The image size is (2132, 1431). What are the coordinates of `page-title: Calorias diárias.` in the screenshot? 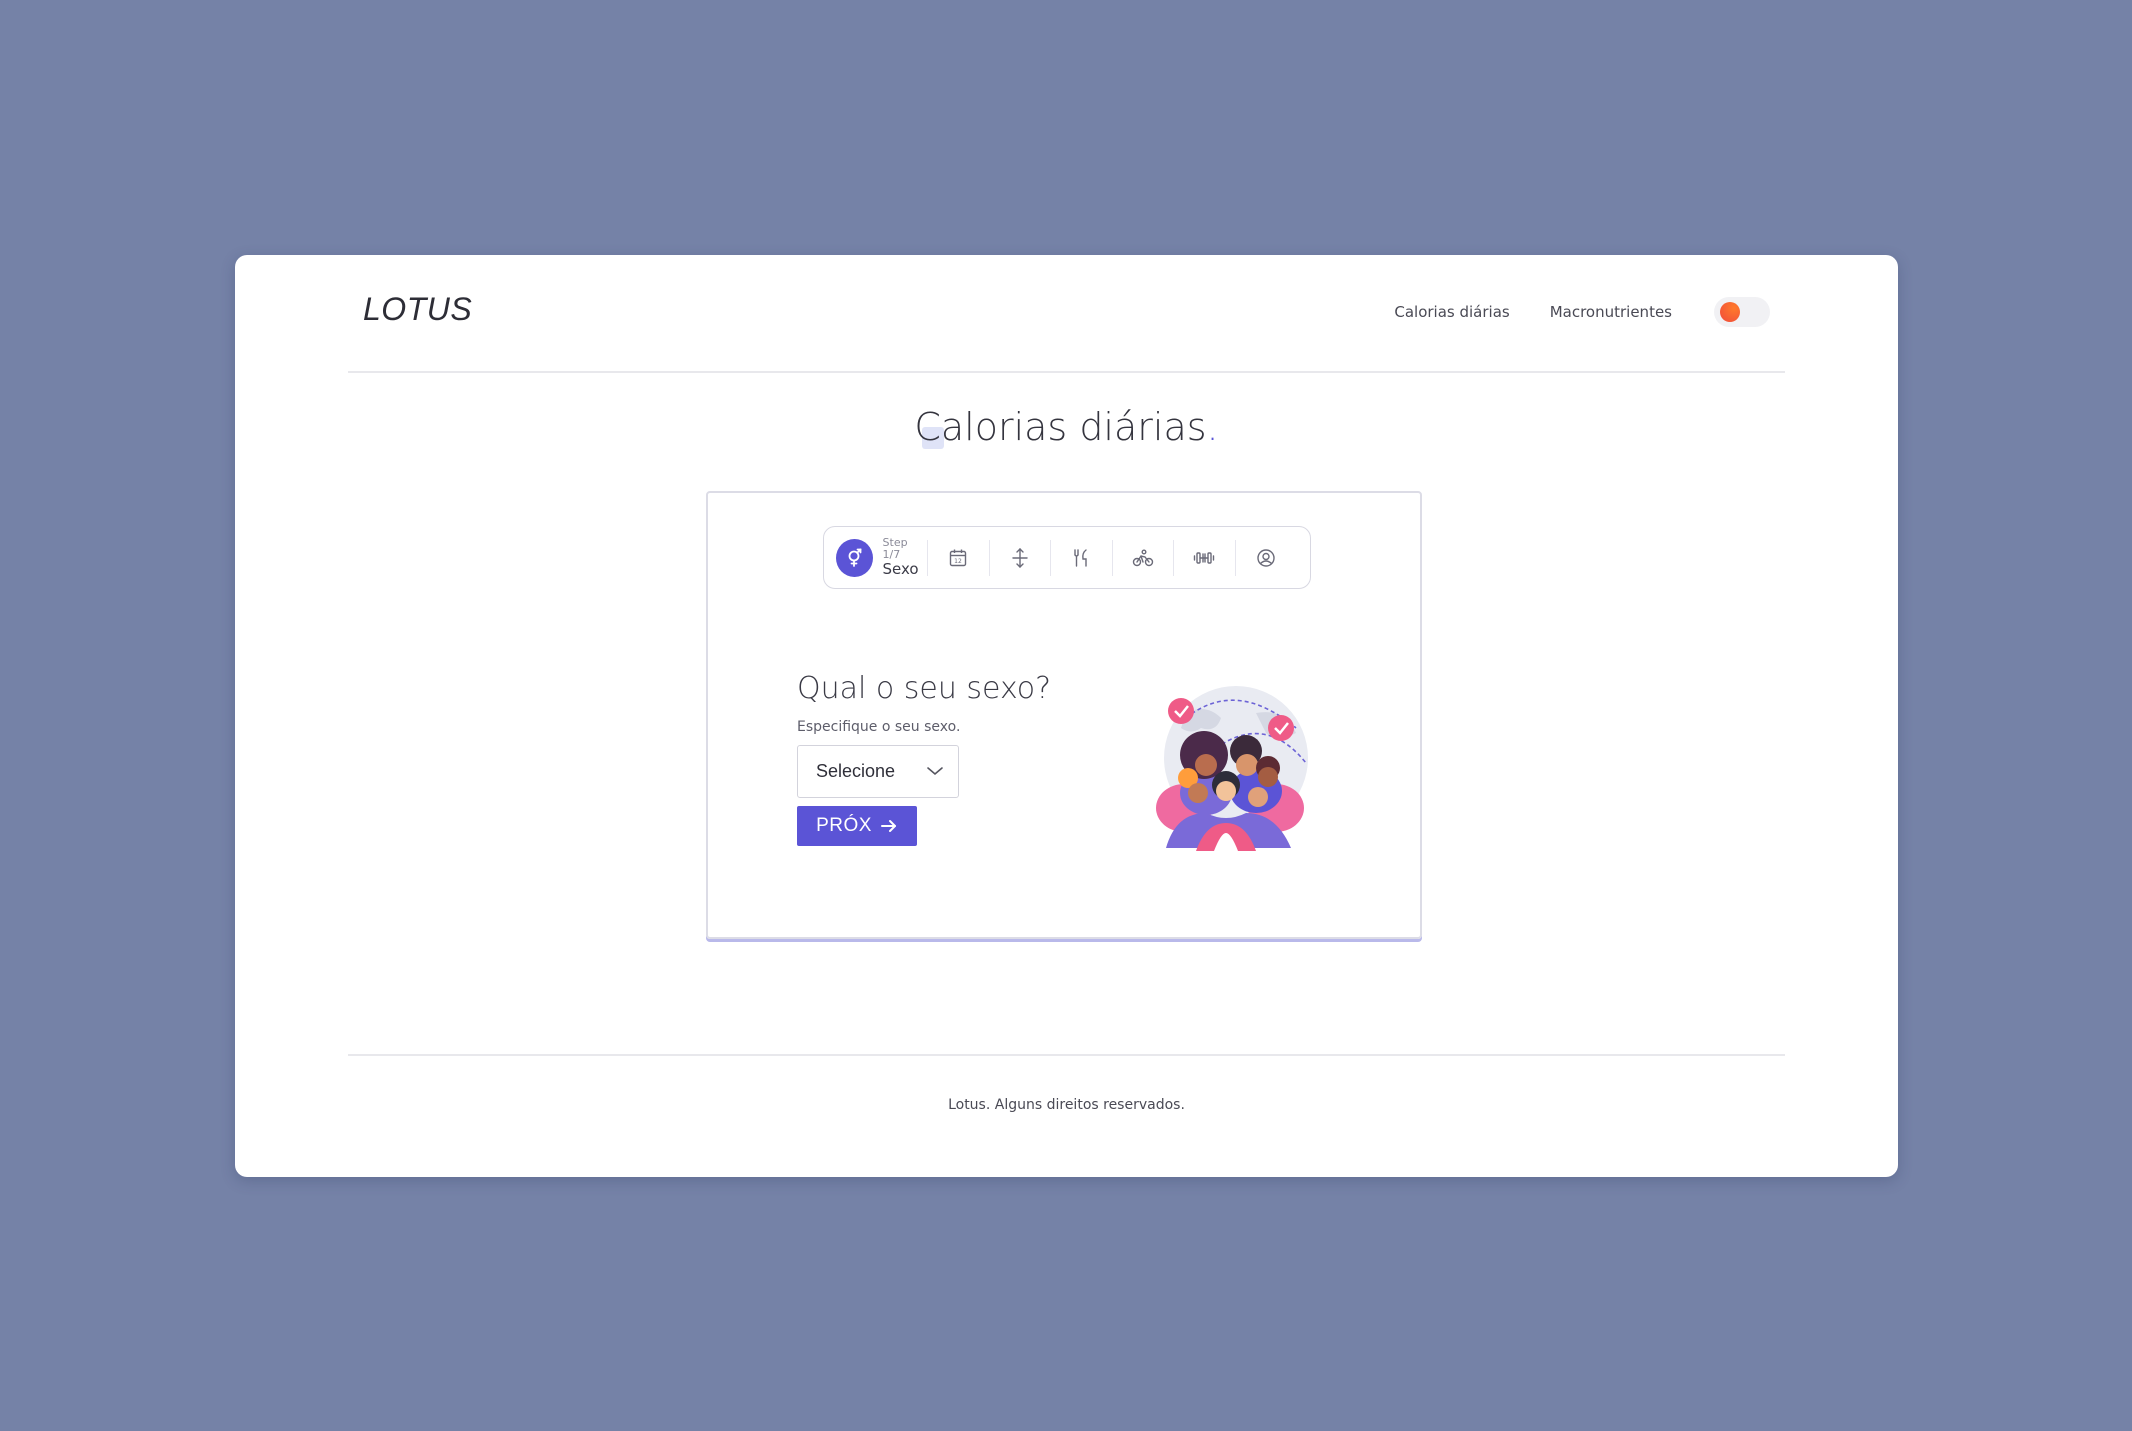 It's located at (1066, 427).